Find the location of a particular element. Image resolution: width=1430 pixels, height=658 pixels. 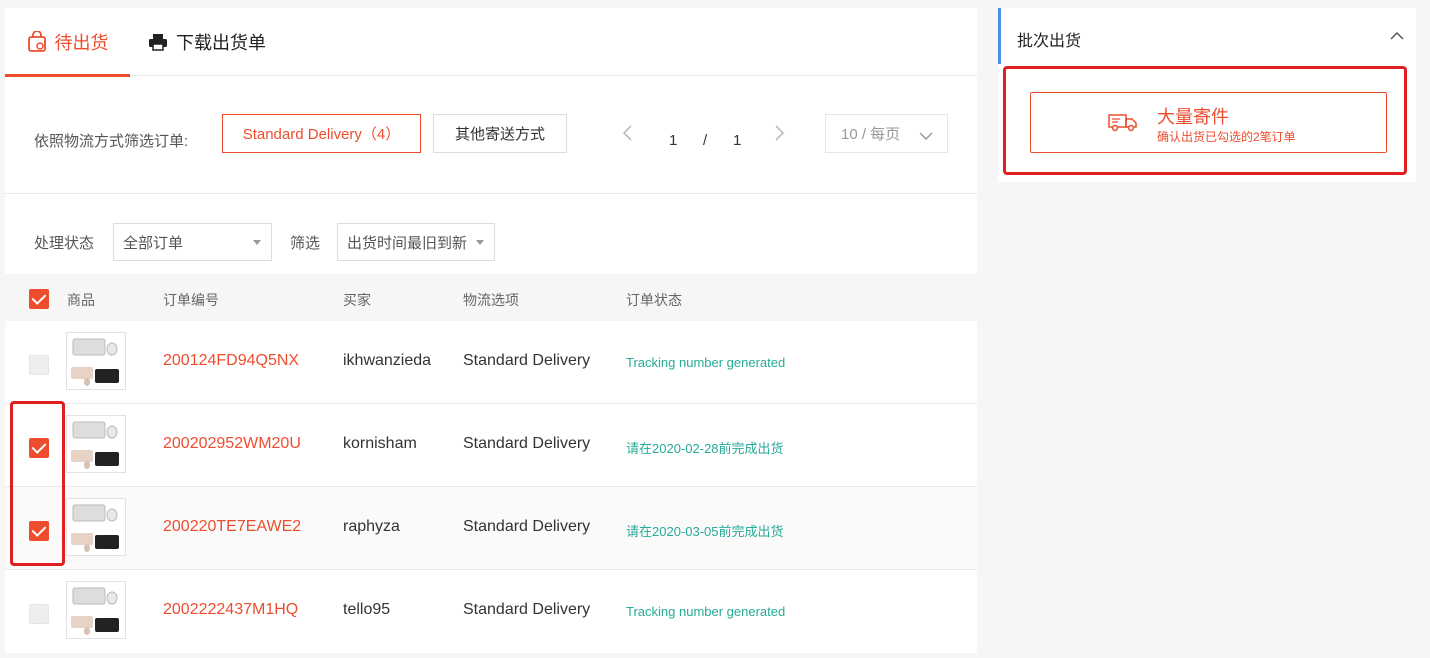

sort-select: 出货时间最旧到新 is located at coordinates (416, 242).